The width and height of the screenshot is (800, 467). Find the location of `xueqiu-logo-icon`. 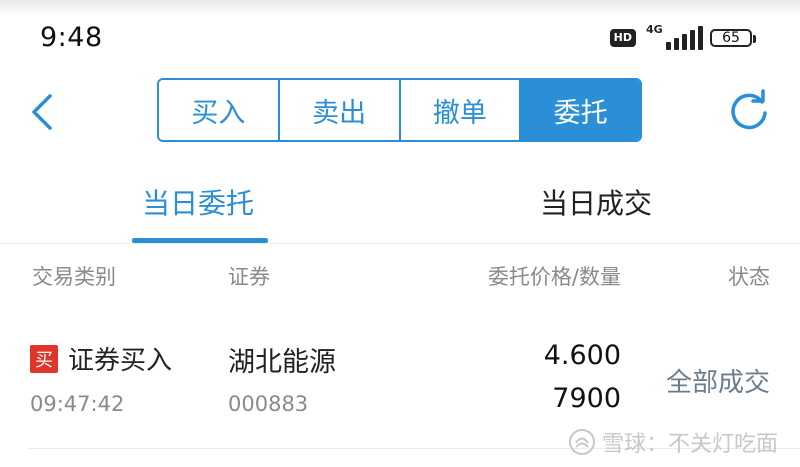

xueqiu-logo-icon is located at coordinates (581, 442).